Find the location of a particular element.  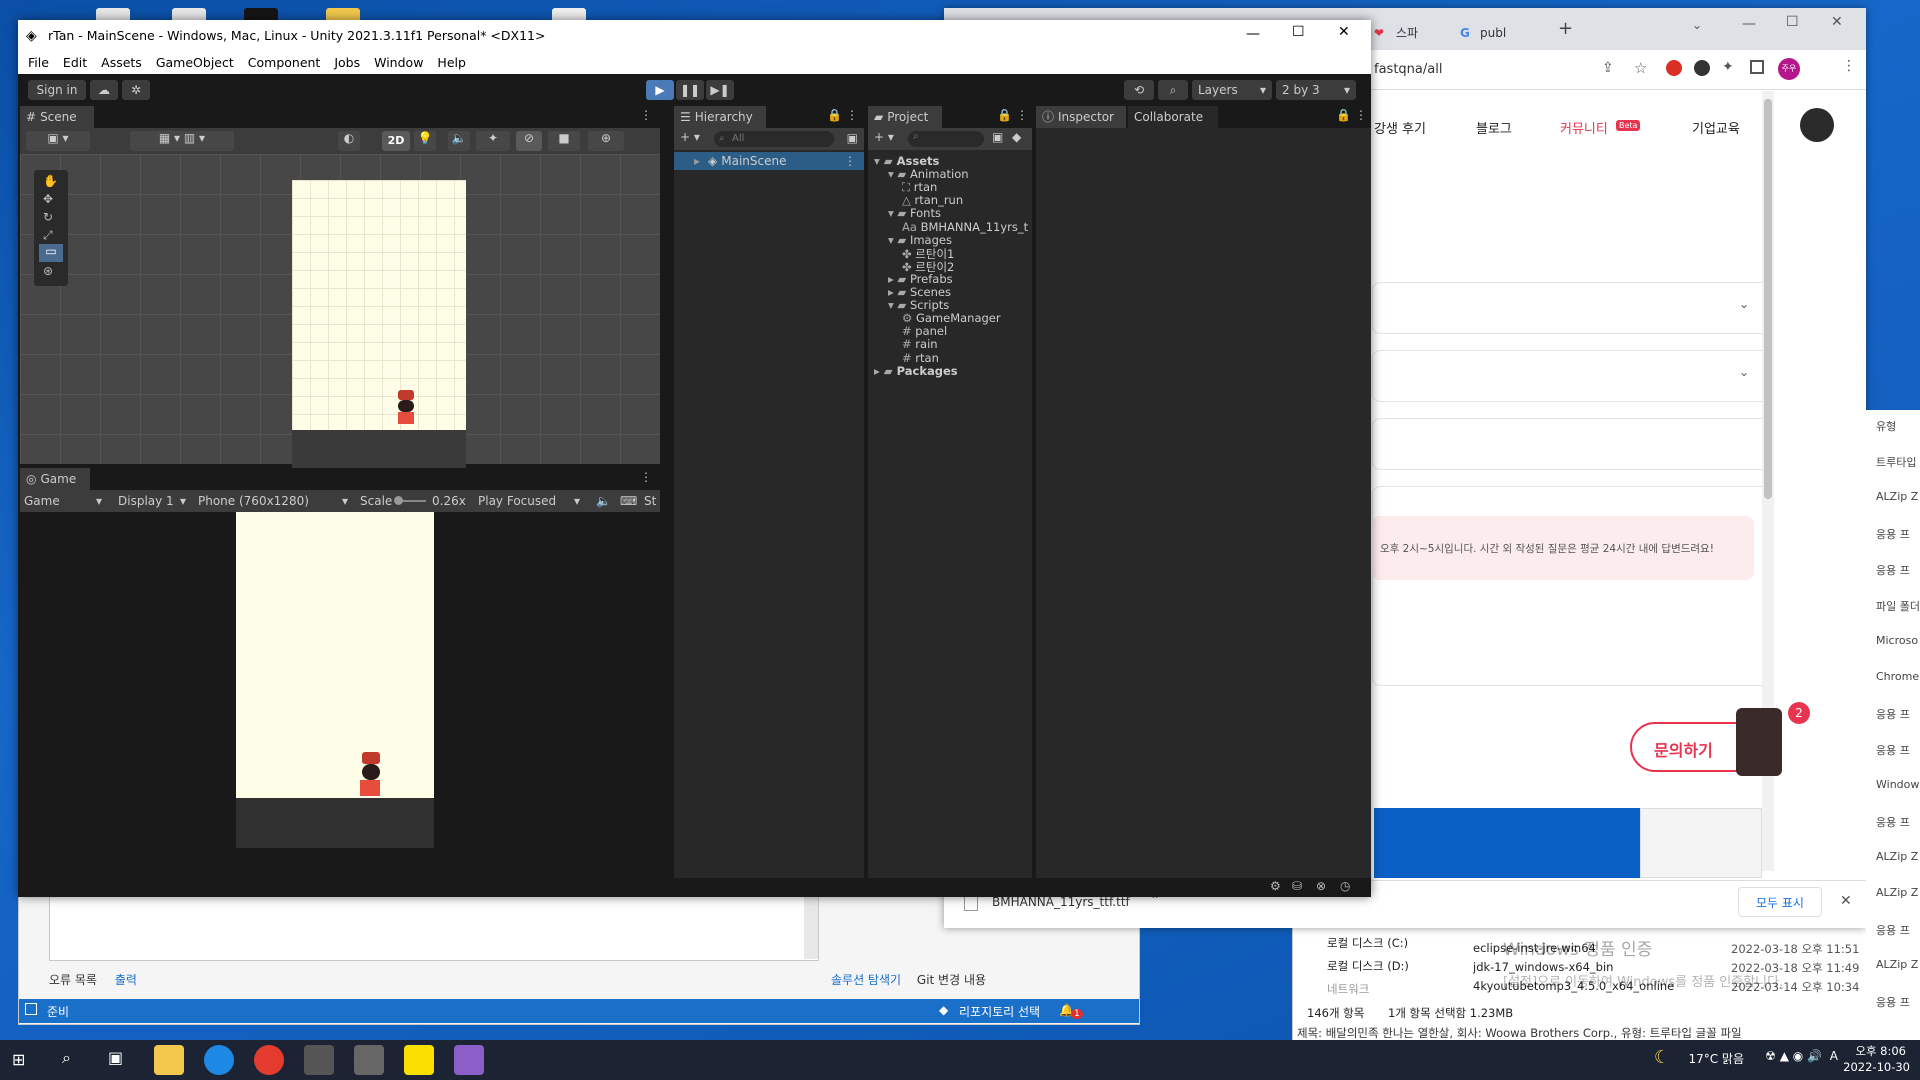

filter-label-icon: ◆ is located at coordinates (1016, 137).